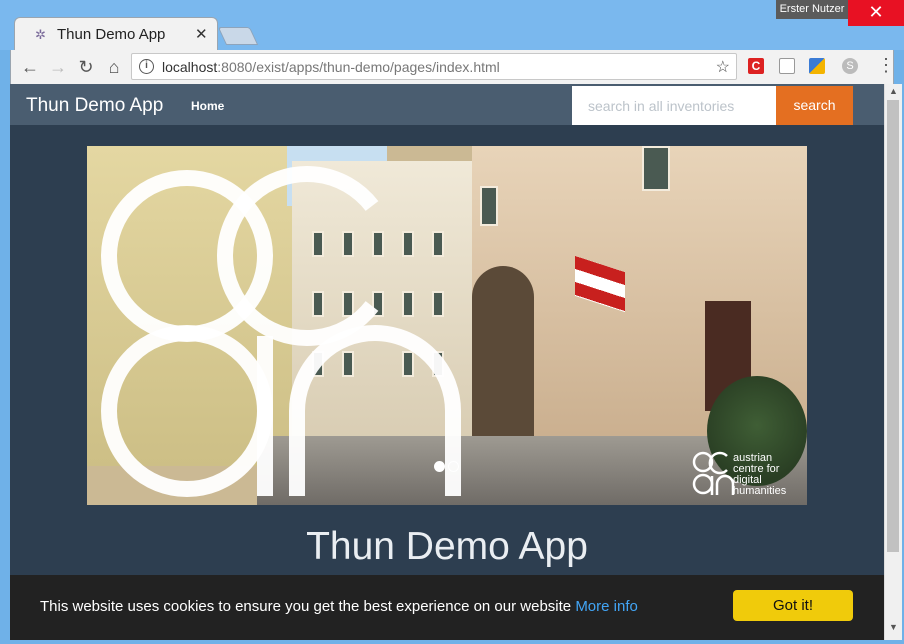 The width and height of the screenshot is (904, 644). Describe the element at coordinates (893, 91) in the screenshot. I see `scroll-up-arrow-icon: ▲` at that location.